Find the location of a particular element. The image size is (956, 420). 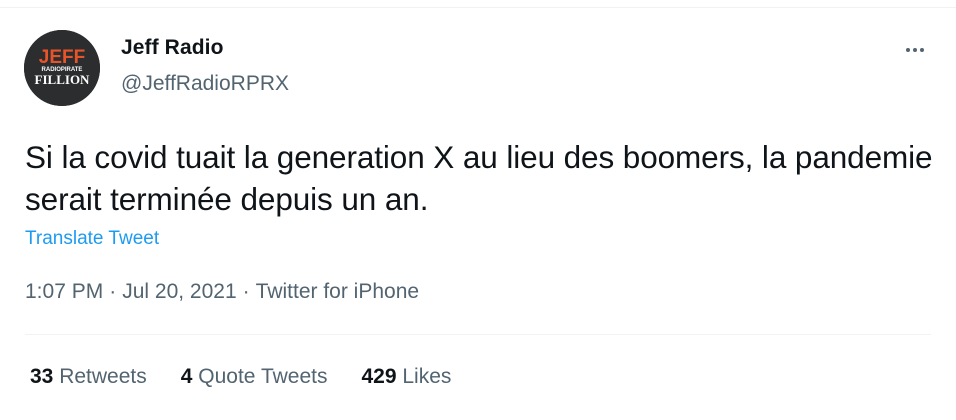

retweets-stat: 33 Retweets is located at coordinates (88, 377).